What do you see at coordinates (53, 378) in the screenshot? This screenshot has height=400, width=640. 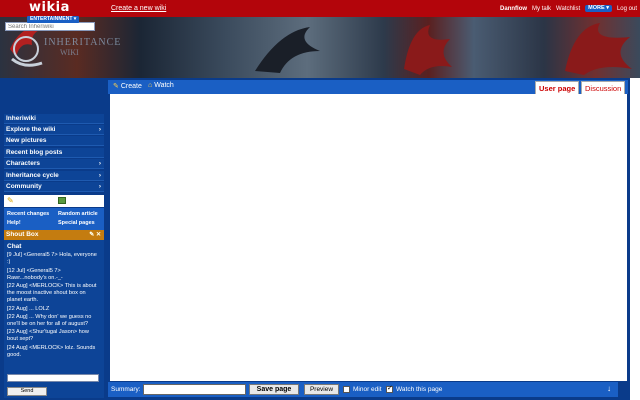 I see `shout-input` at bounding box center [53, 378].